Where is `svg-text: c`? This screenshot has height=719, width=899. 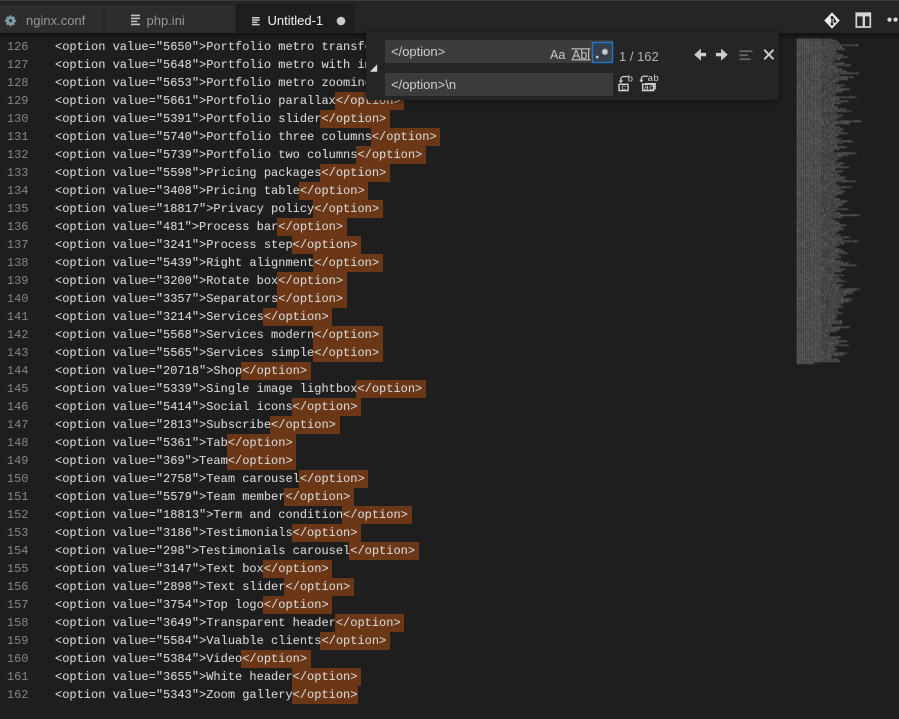 svg-text: c is located at coordinates (623, 88).